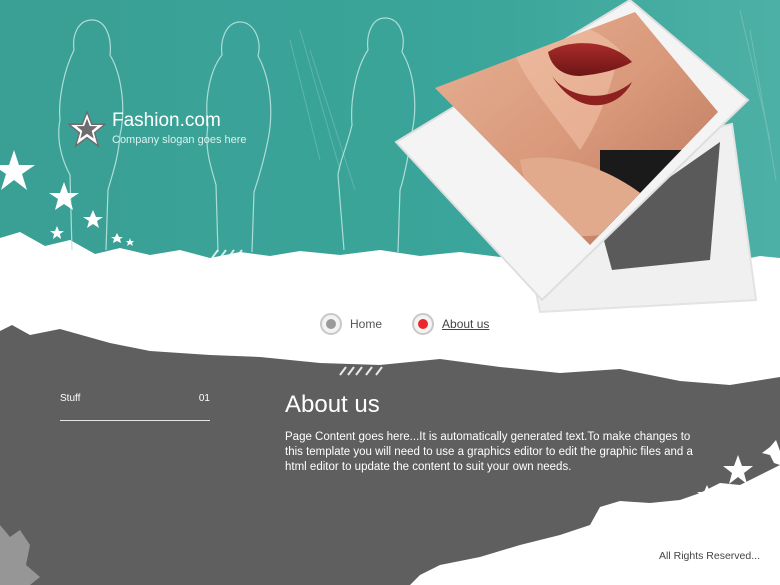  What do you see at coordinates (70, 398) in the screenshot?
I see `sidebar-item-label: Stuff` at bounding box center [70, 398].